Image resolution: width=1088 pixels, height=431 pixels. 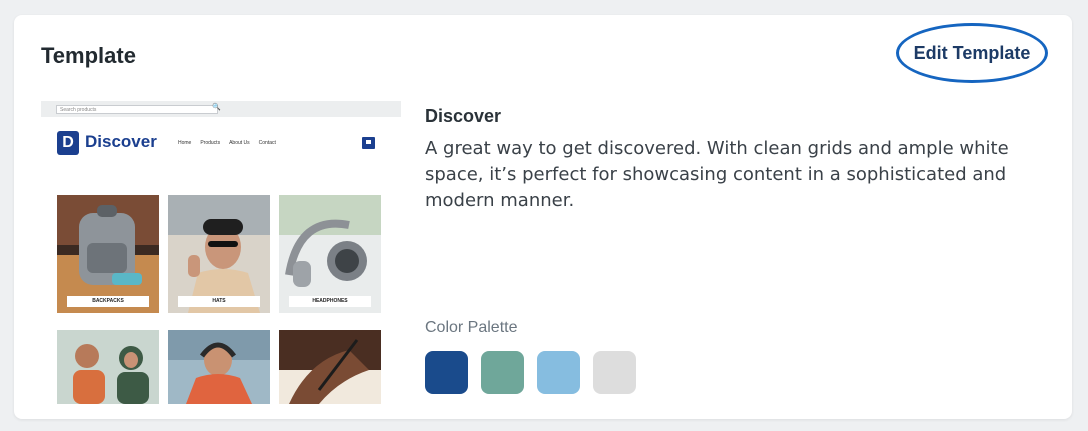 I want to click on preview-nav-item: About Us, so click(x=239, y=143).